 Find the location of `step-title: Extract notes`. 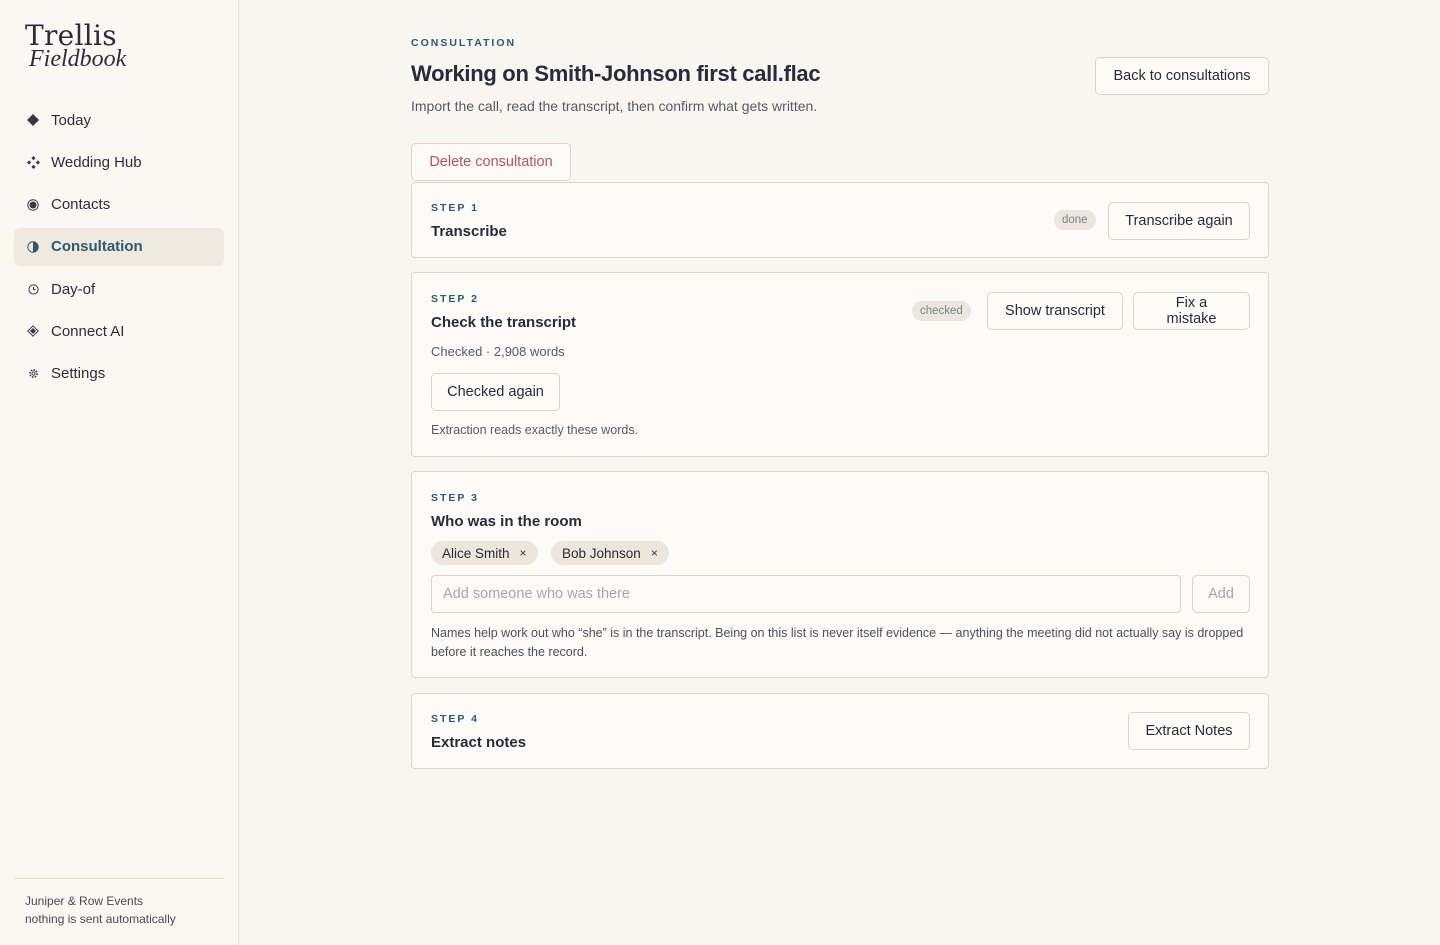

step-title: Extract notes is located at coordinates (479, 742).